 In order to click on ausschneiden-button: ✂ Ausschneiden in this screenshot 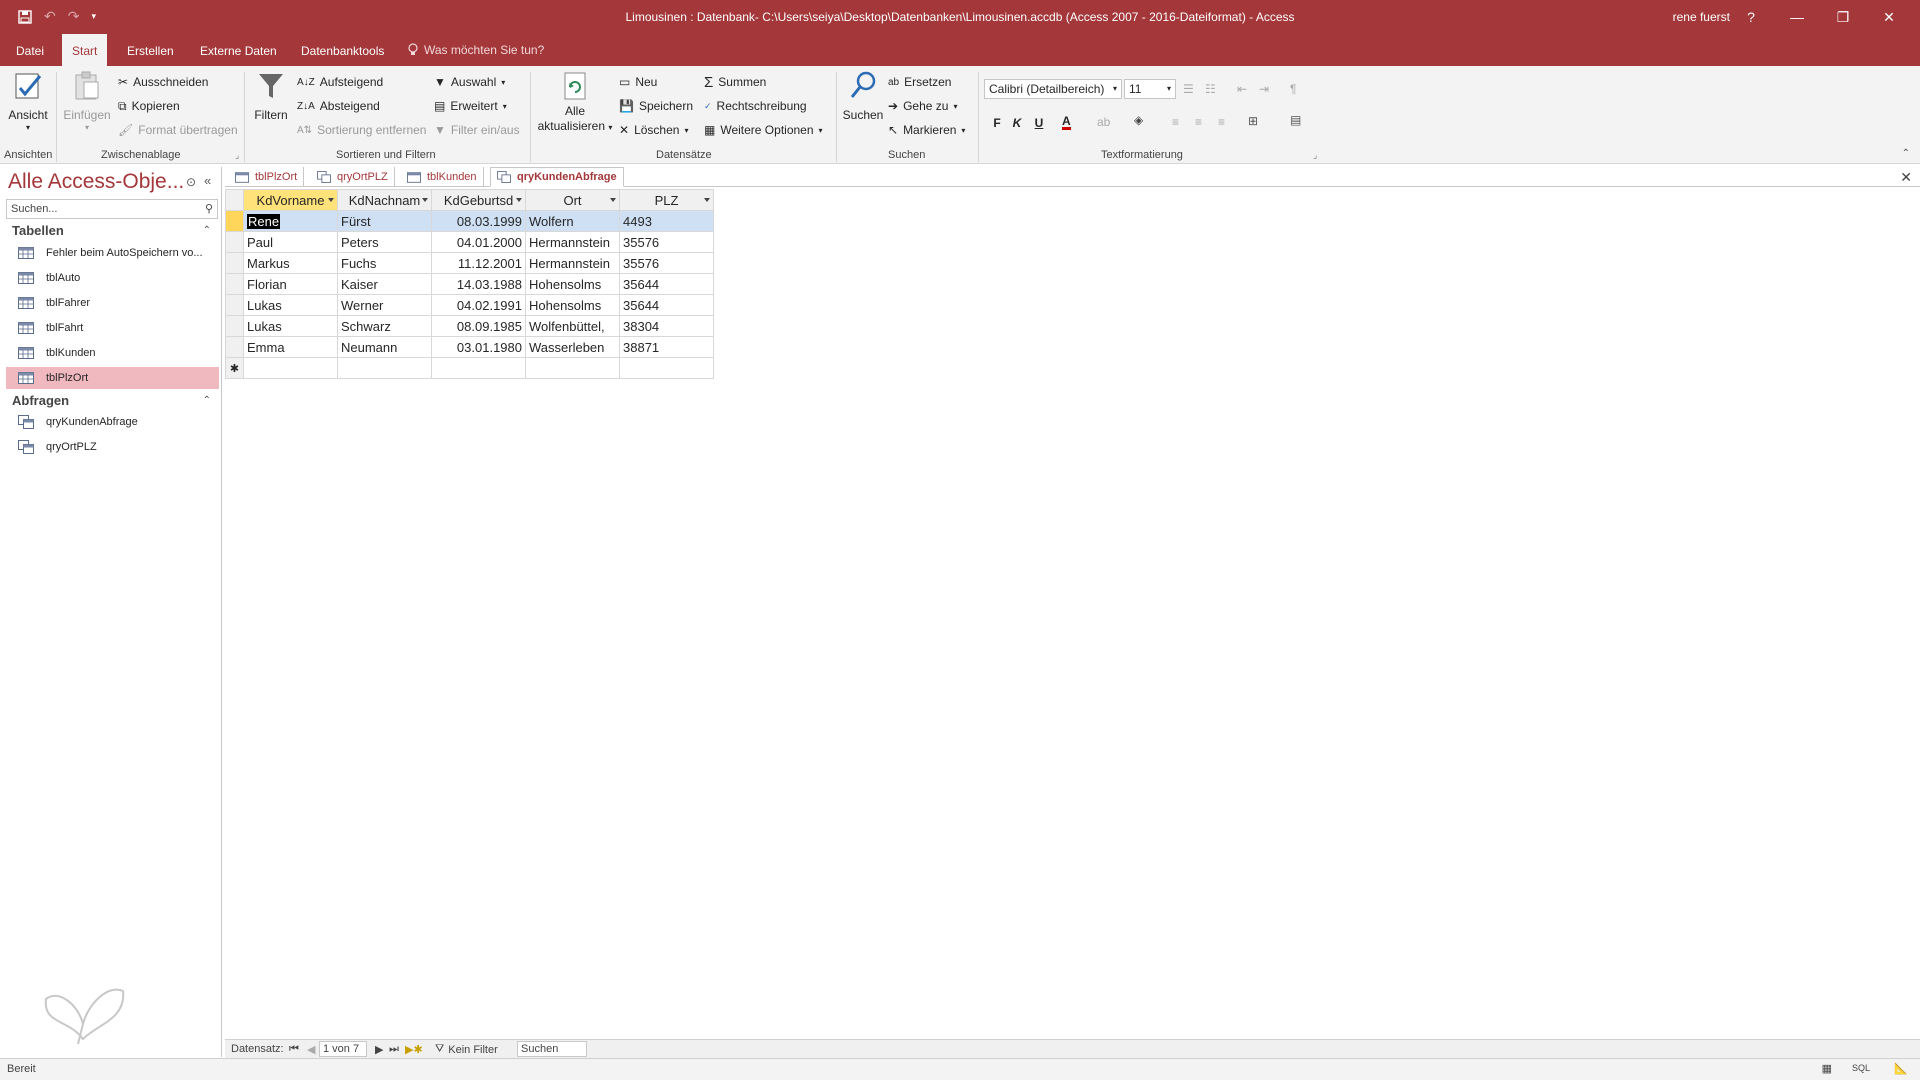, I will do `click(163, 82)`.